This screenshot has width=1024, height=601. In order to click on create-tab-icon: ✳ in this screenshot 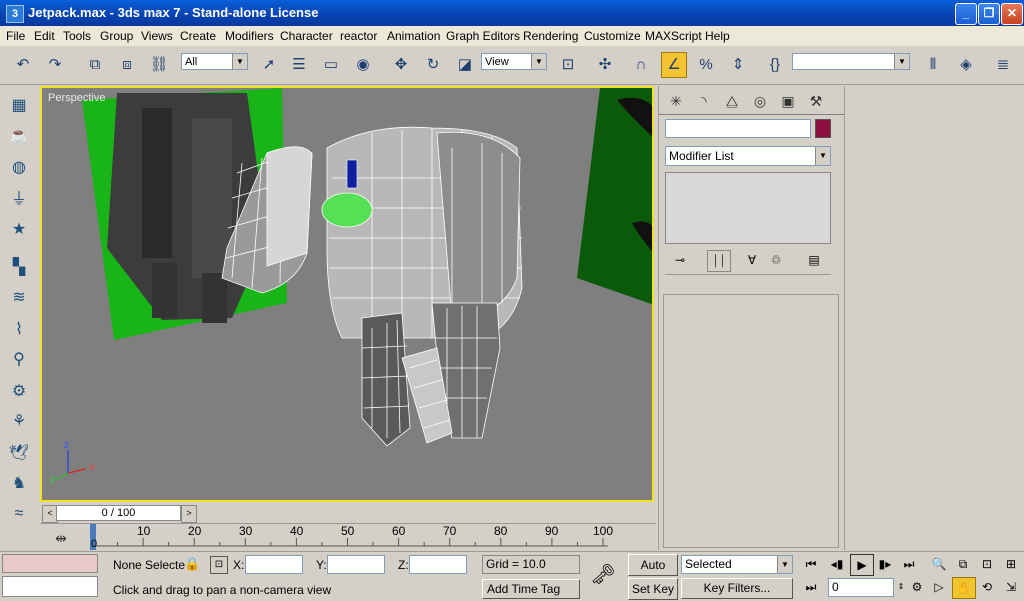, I will do `click(676, 101)`.